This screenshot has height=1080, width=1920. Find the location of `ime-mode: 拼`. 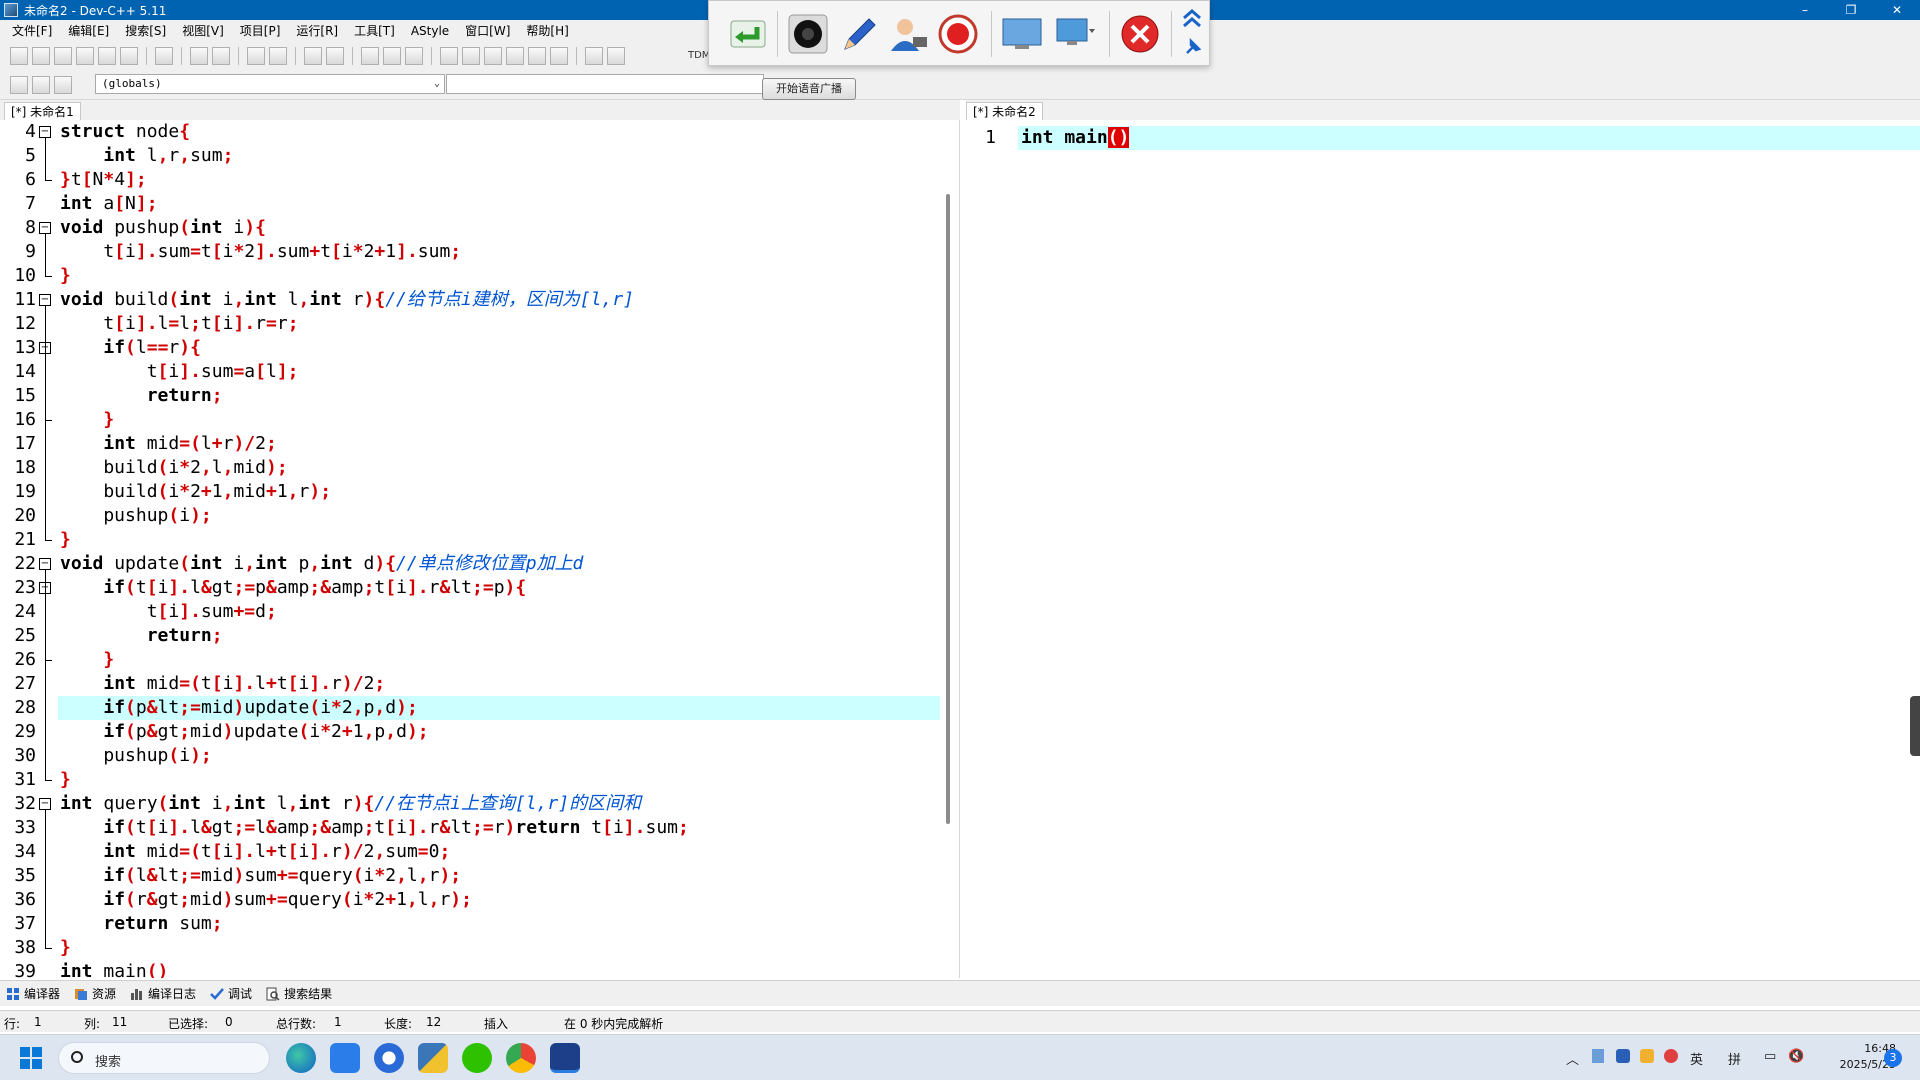

ime-mode: 拼 is located at coordinates (1734, 1058).